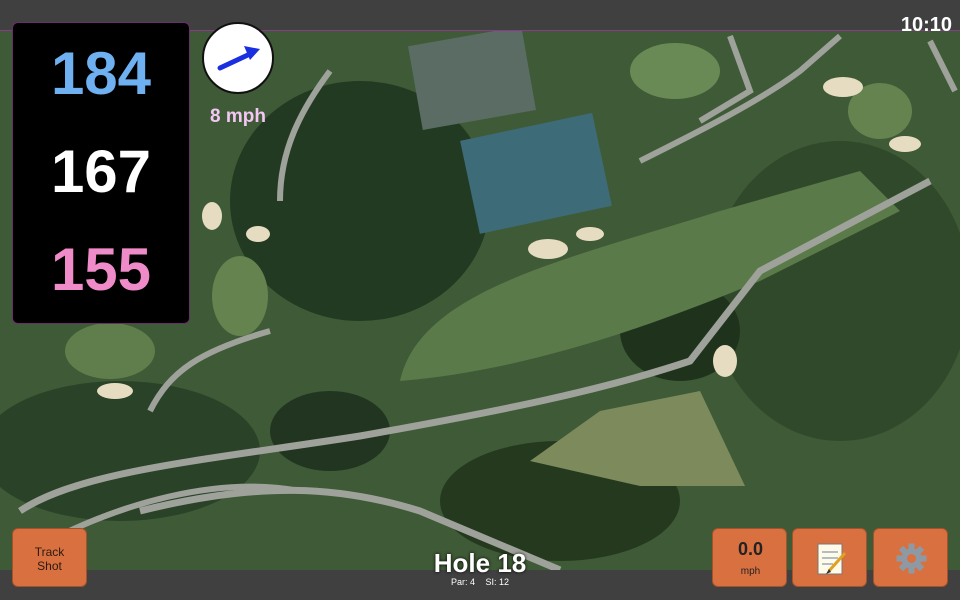 The height and width of the screenshot is (600, 960). What do you see at coordinates (750, 571) in the screenshot?
I see `speed-unit: mph` at bounding box center [750, 571].